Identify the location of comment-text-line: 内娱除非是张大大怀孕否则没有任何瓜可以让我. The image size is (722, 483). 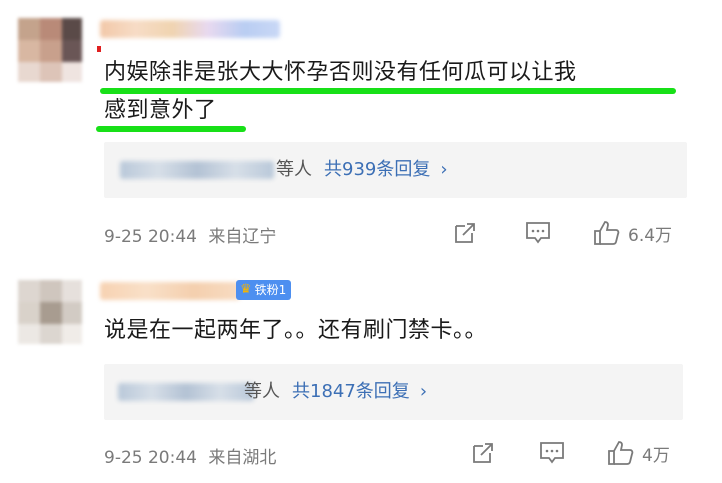
(340, 72).